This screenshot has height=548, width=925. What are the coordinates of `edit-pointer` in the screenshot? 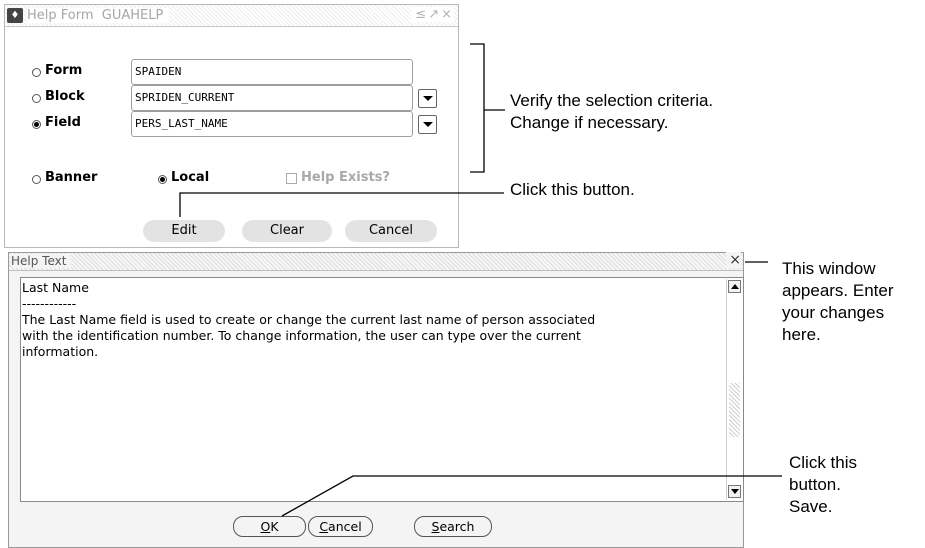 It's located at (341, 204).